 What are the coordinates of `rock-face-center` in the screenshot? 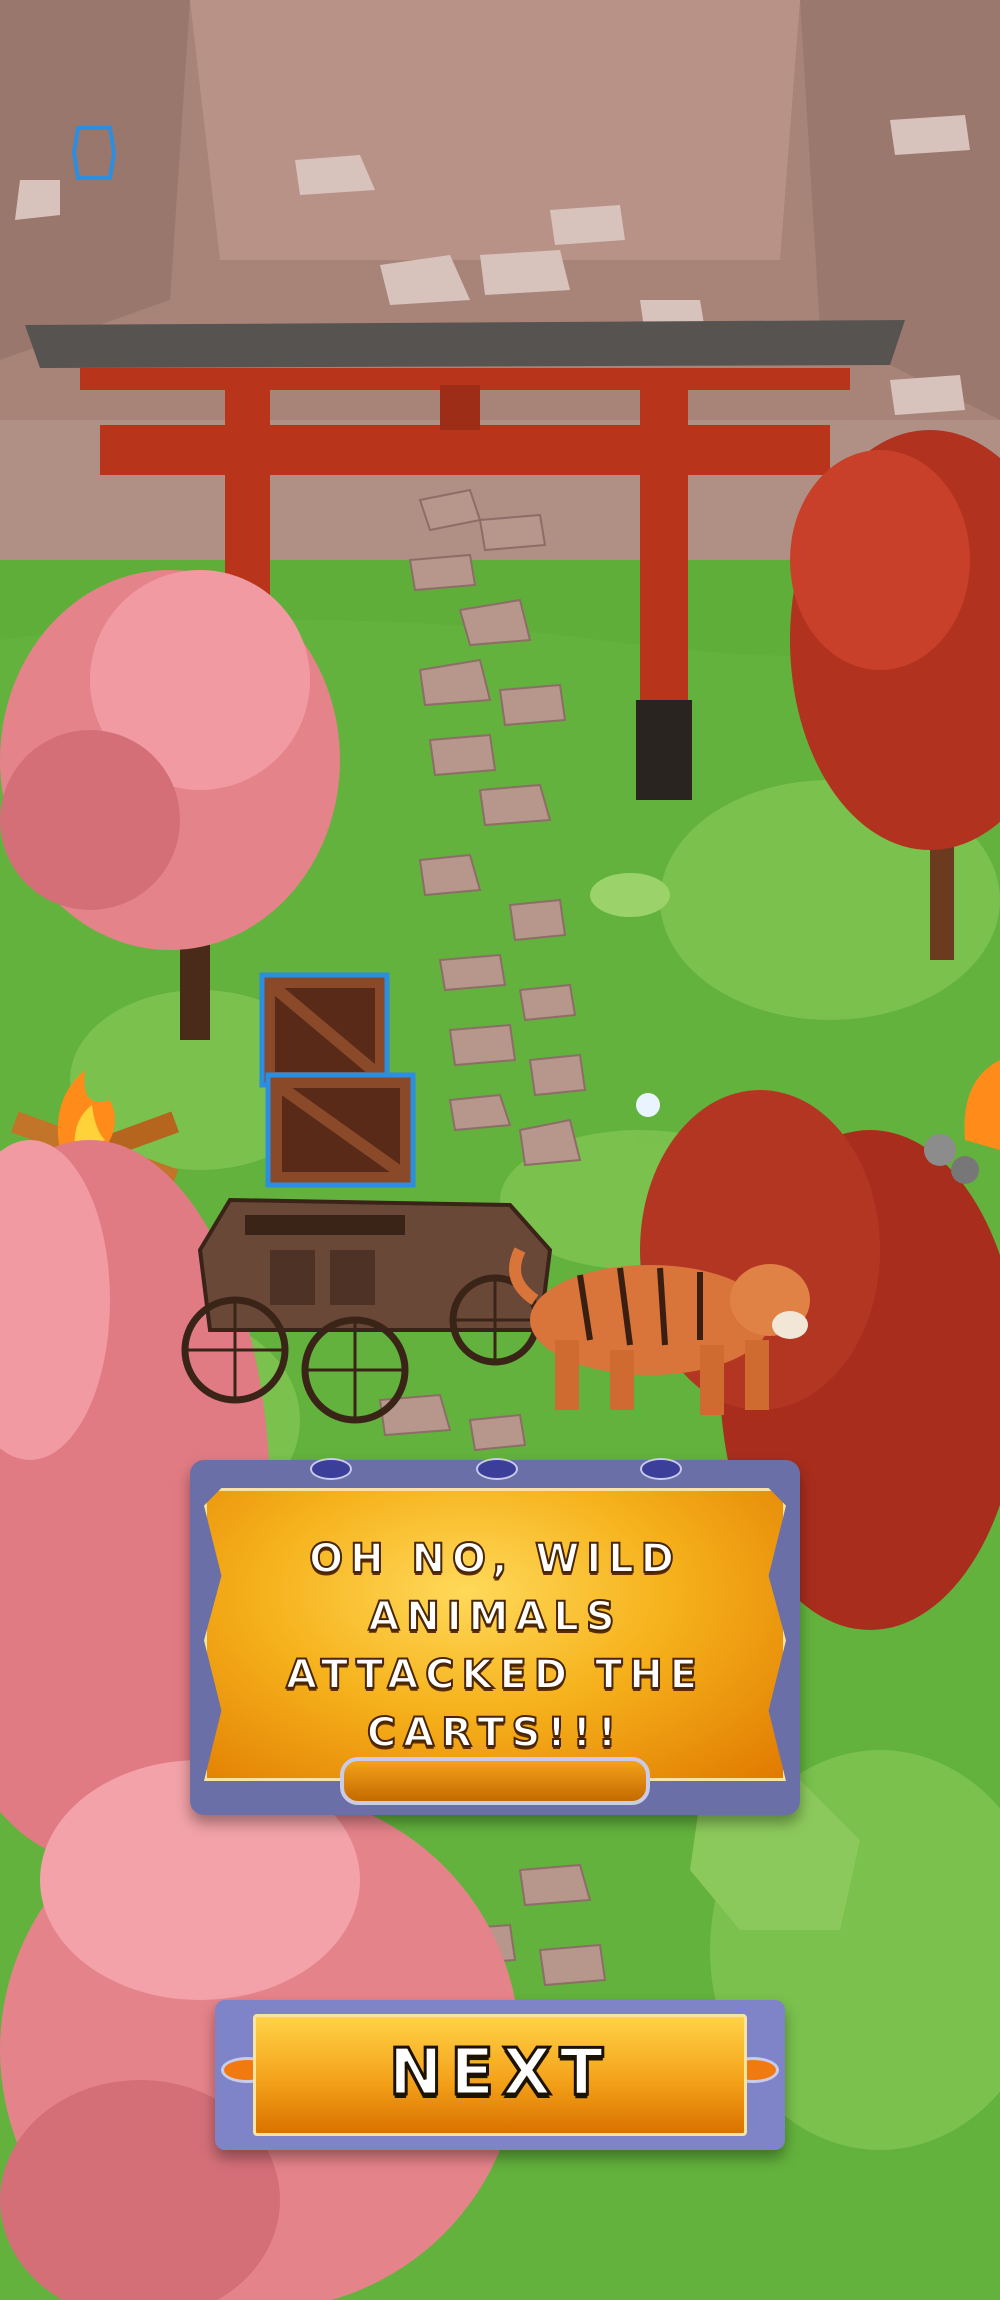 It's located at (495, 130).